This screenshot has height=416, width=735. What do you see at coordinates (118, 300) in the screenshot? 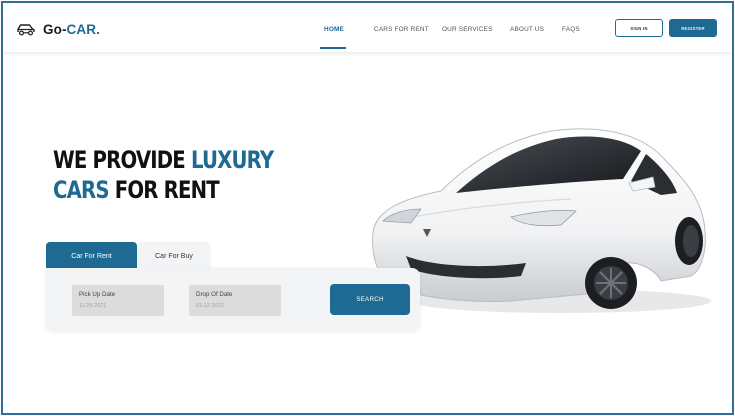
I see `pickup-date-field: Pick Up Date 11-29-2021` at bounding box center [118, 300].